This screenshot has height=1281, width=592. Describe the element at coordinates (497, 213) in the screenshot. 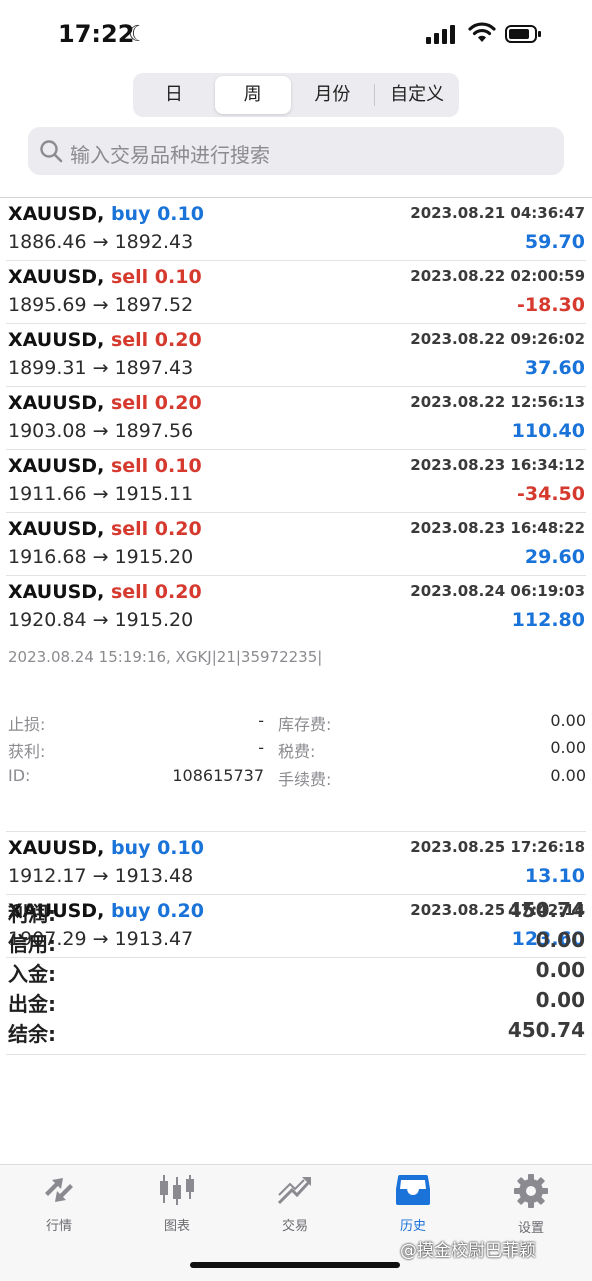

I see `deal-time: 2023.08.21 04:36:47` at that location.